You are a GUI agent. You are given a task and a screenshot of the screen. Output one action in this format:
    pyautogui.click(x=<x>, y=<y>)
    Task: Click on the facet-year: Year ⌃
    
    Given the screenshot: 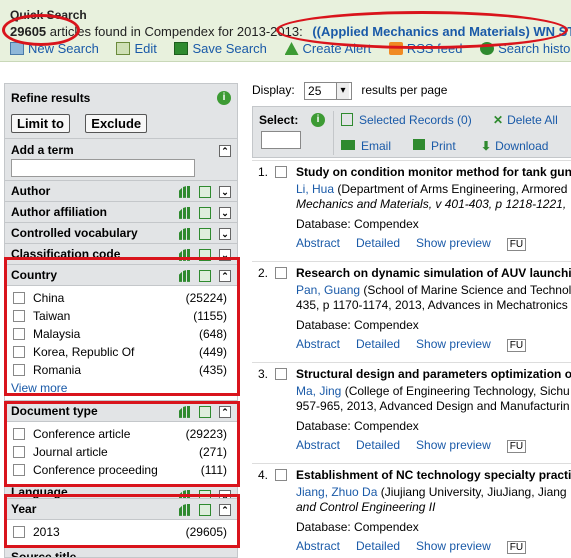 What is the action you would take?
    pyautogui.click(x=121, y=508)
    